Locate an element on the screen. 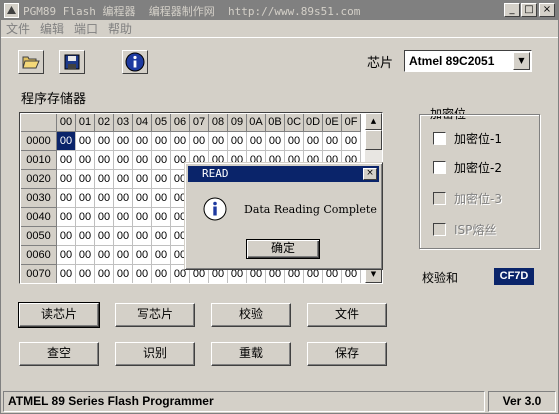 The height and width of the screenshot is (414, 559). about-button is located at coordinates (135, 62).